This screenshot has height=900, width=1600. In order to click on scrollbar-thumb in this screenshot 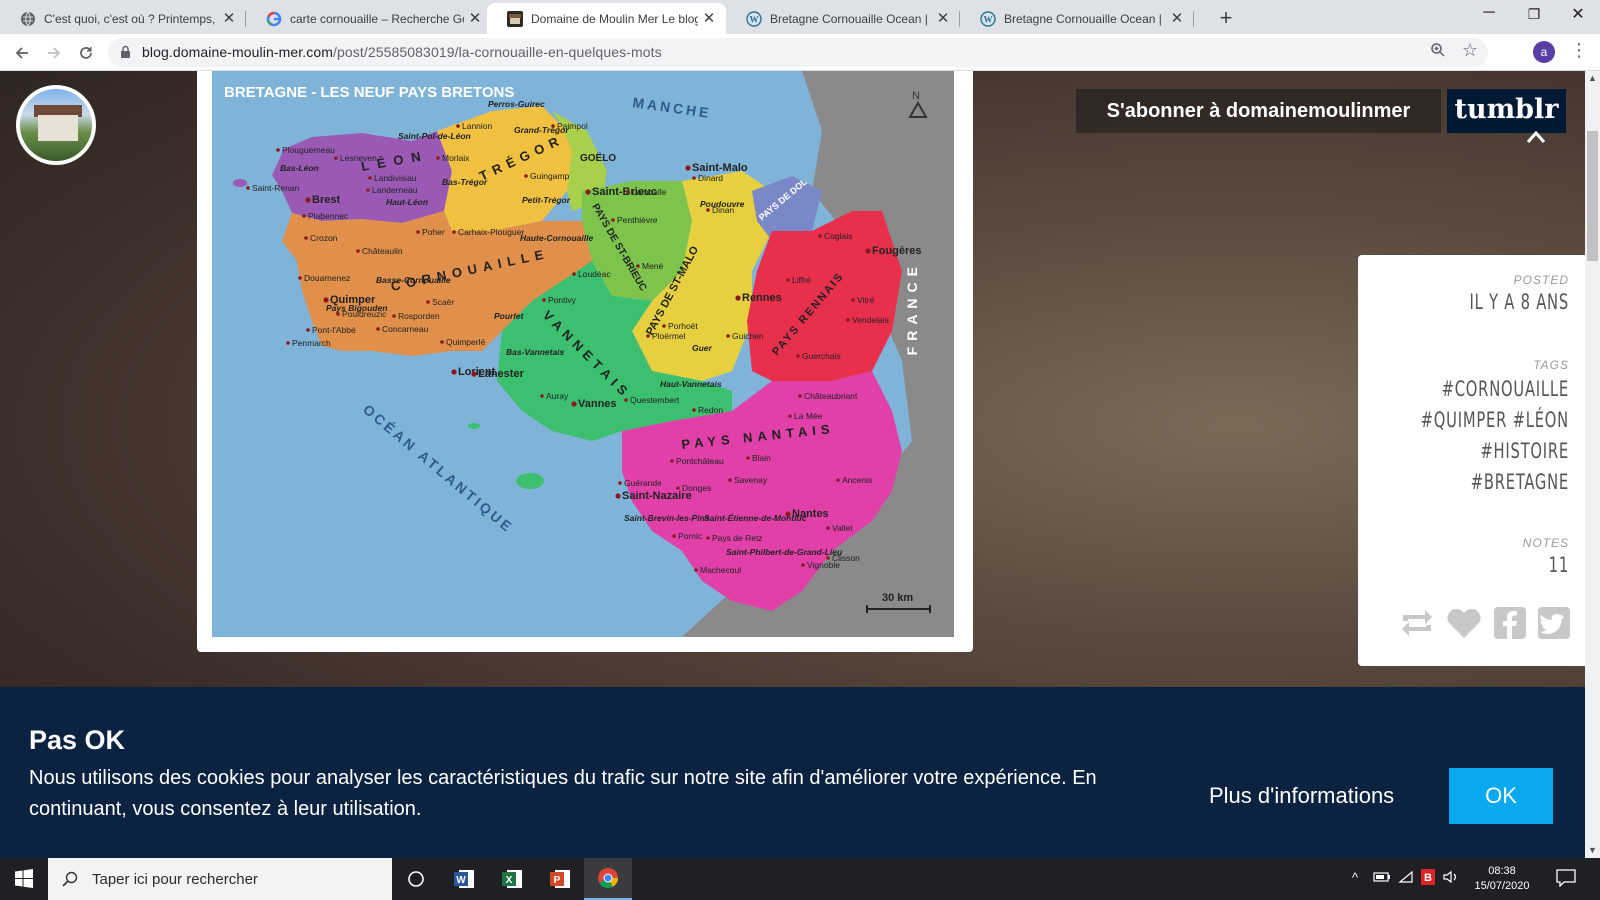, I will do `click(1592, 196)`.